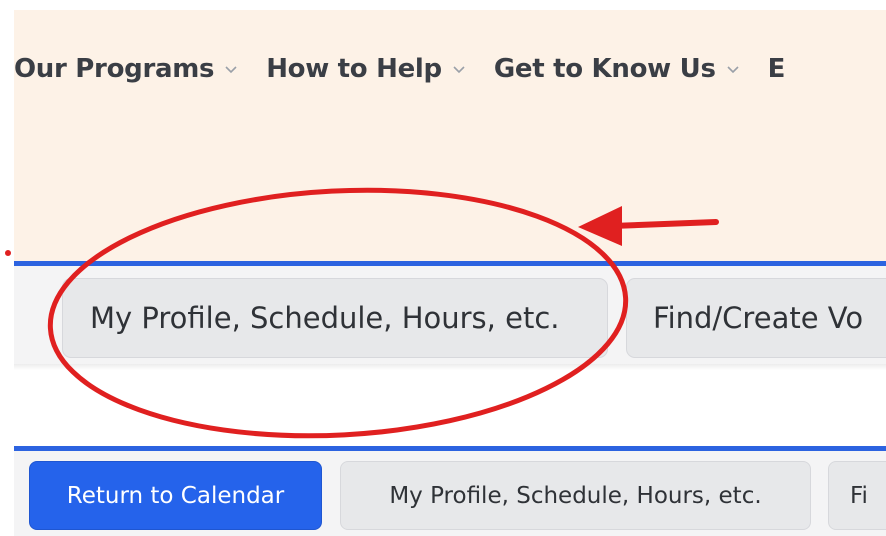 This screenshot has width=886, height=536. Describe the element at coordinates (8, 253) in the screenshot. I see `annotation-dot` at that location.